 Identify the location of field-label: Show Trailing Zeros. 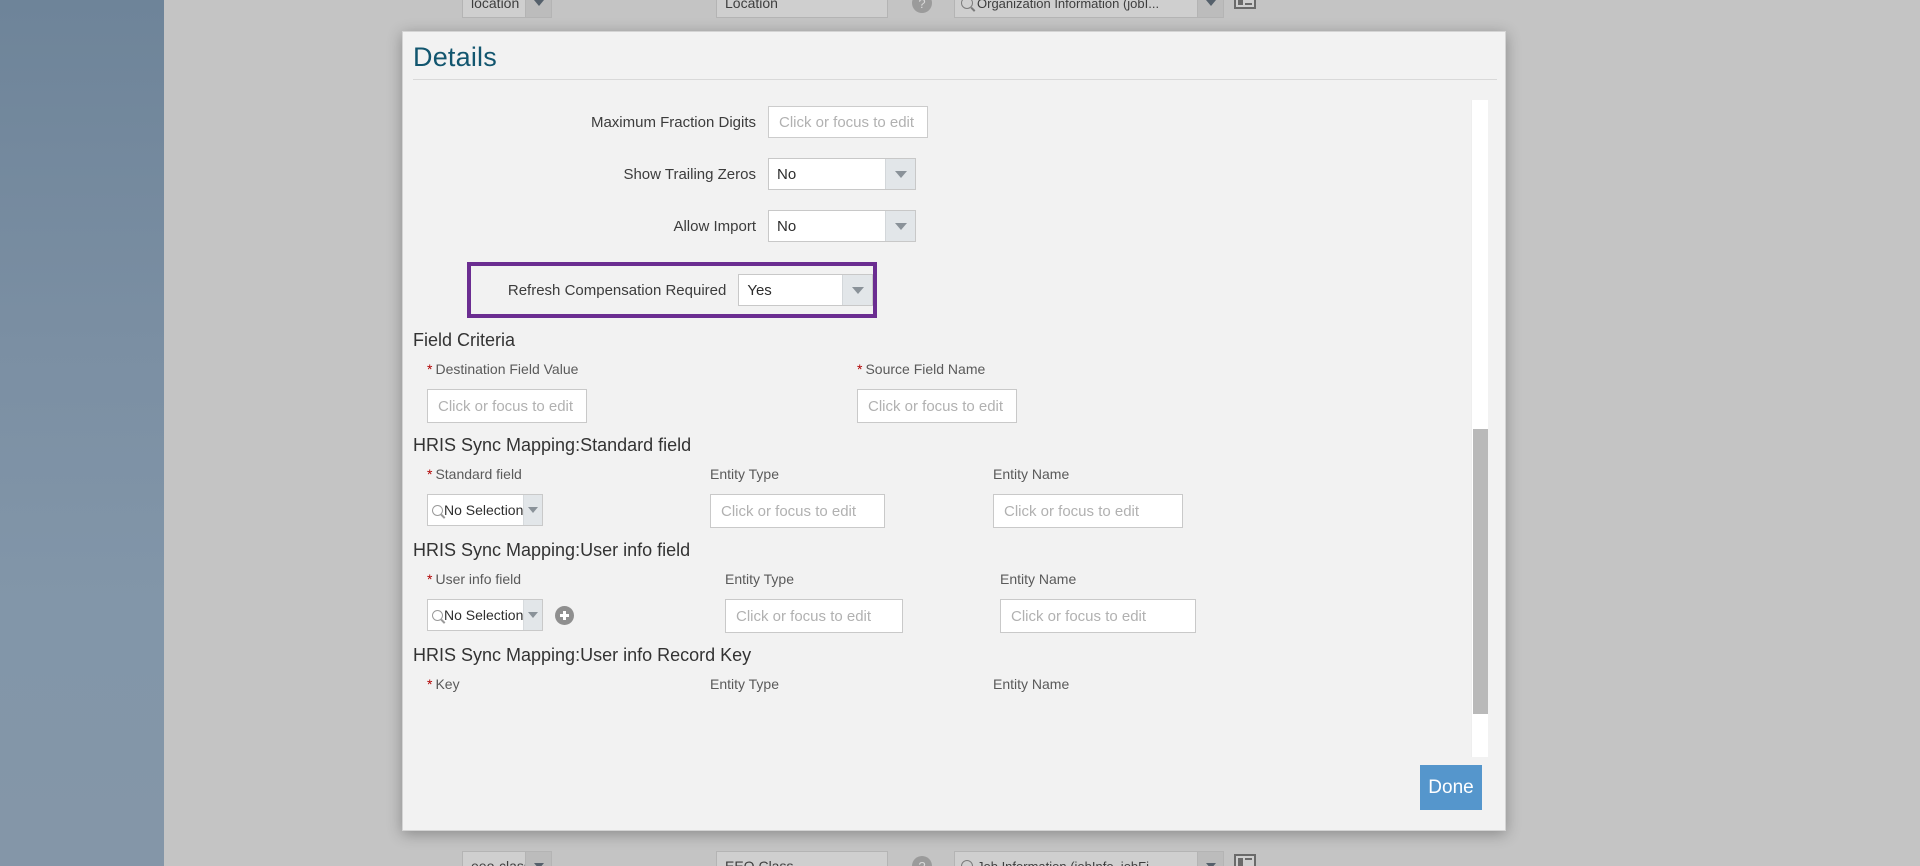
(689, 174).